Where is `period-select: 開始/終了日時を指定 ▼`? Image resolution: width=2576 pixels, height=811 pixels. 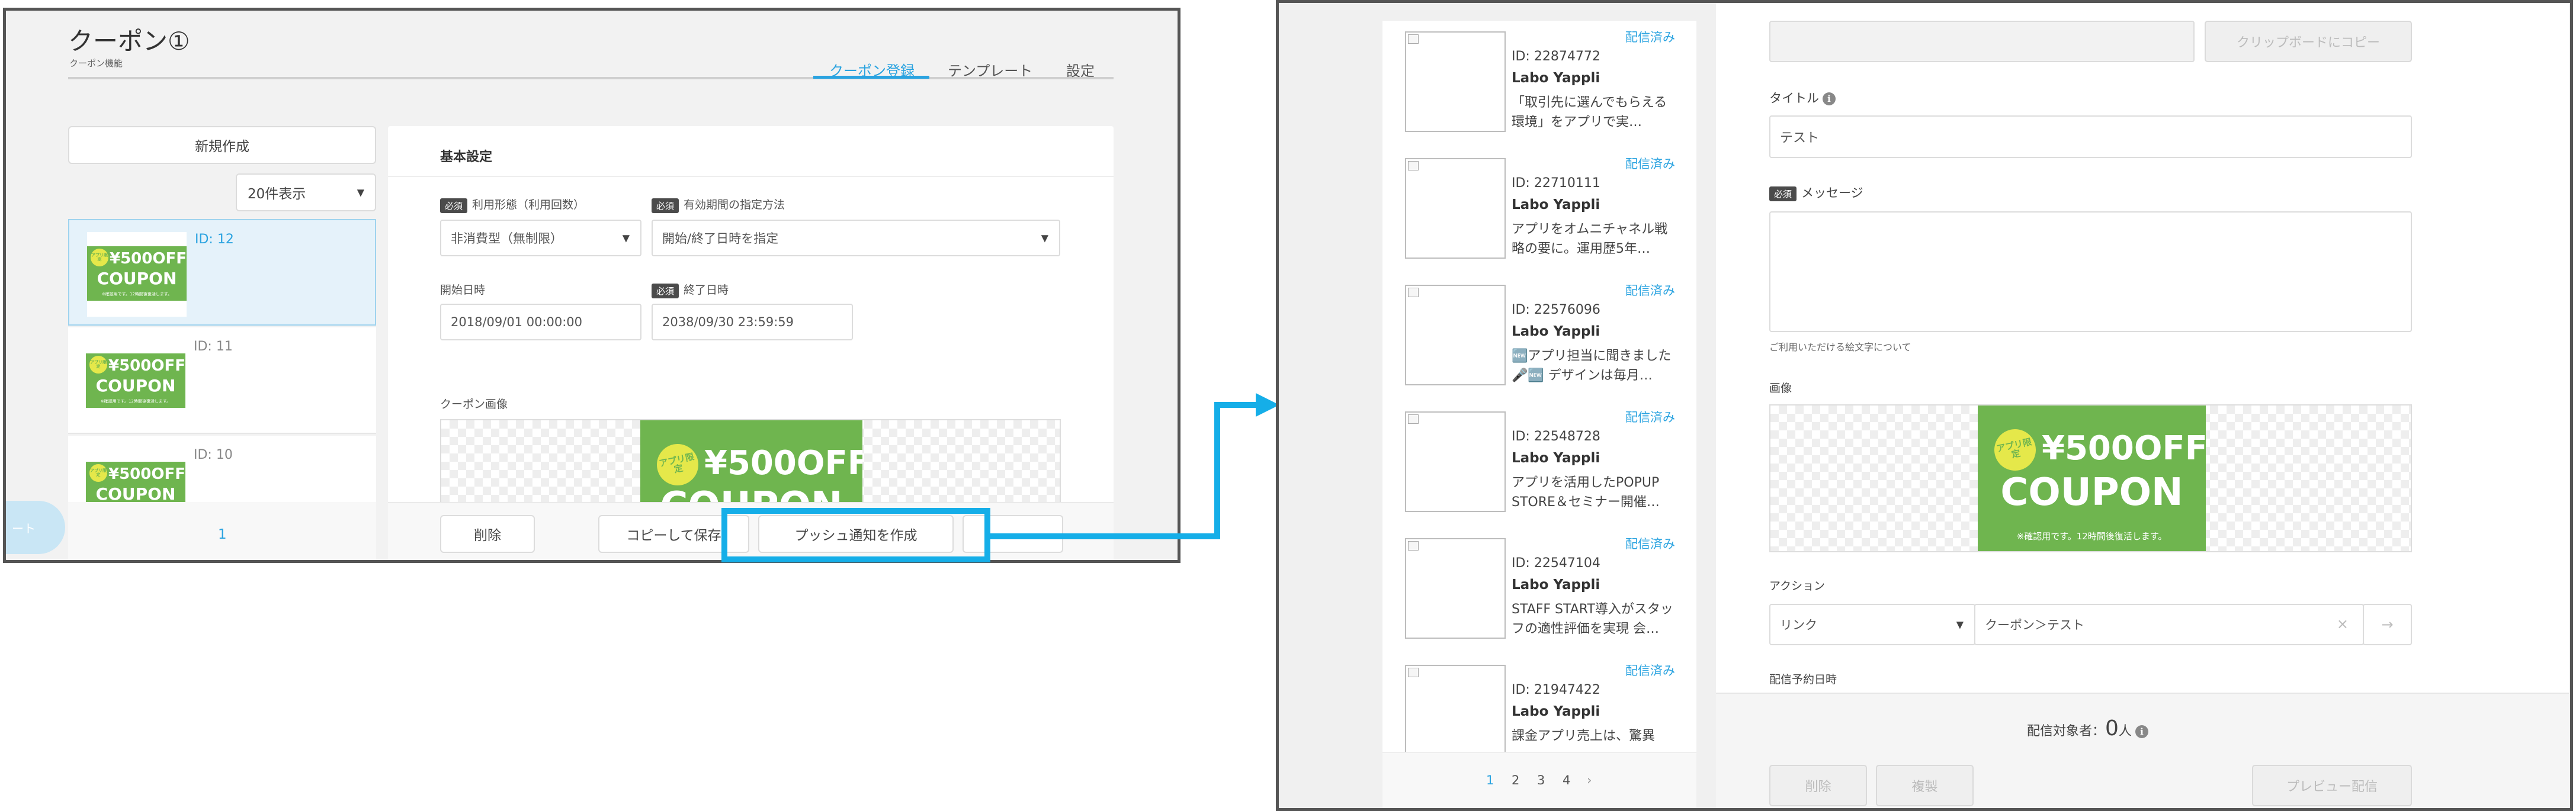
period-select: 開始/終了日時を指定 ▼ is located at coordinates (856, 238).